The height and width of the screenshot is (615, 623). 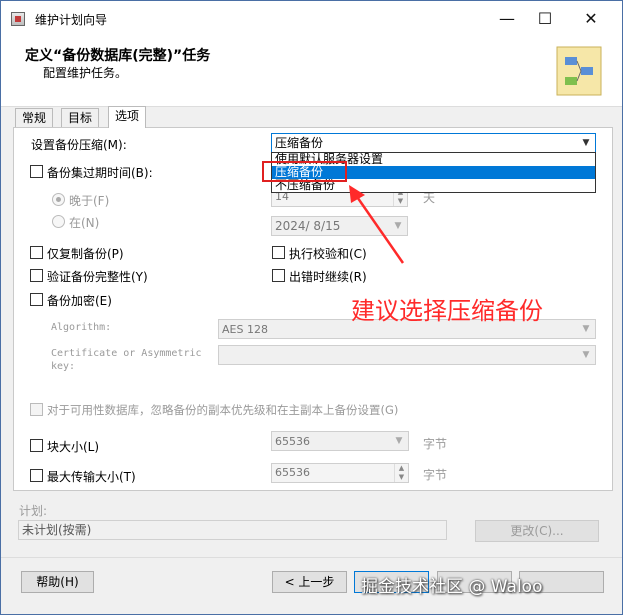 What do you see at coordinates (407, 355) in the screenshot?
I see `certificate-select: ▼` at bounding box center [407, 355].